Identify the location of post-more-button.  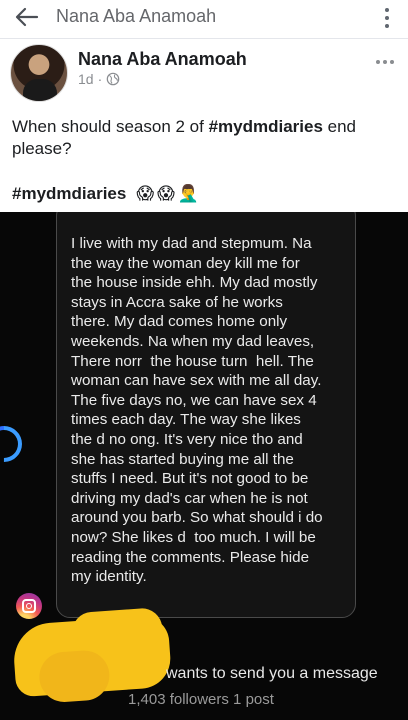
(385, 62).